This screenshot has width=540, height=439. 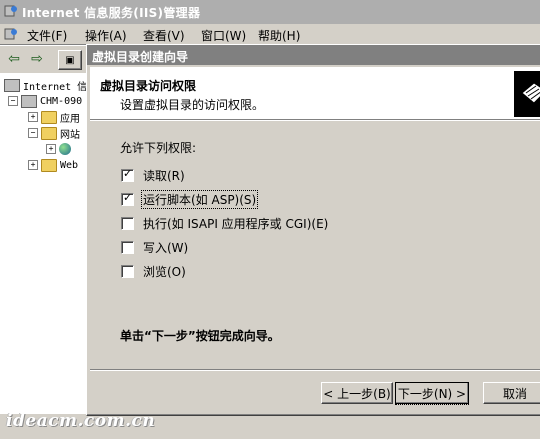 What do you see at coordinates (29, 101) in the screenshot?
I see `computer-icon` at bounding box center [29, 101].